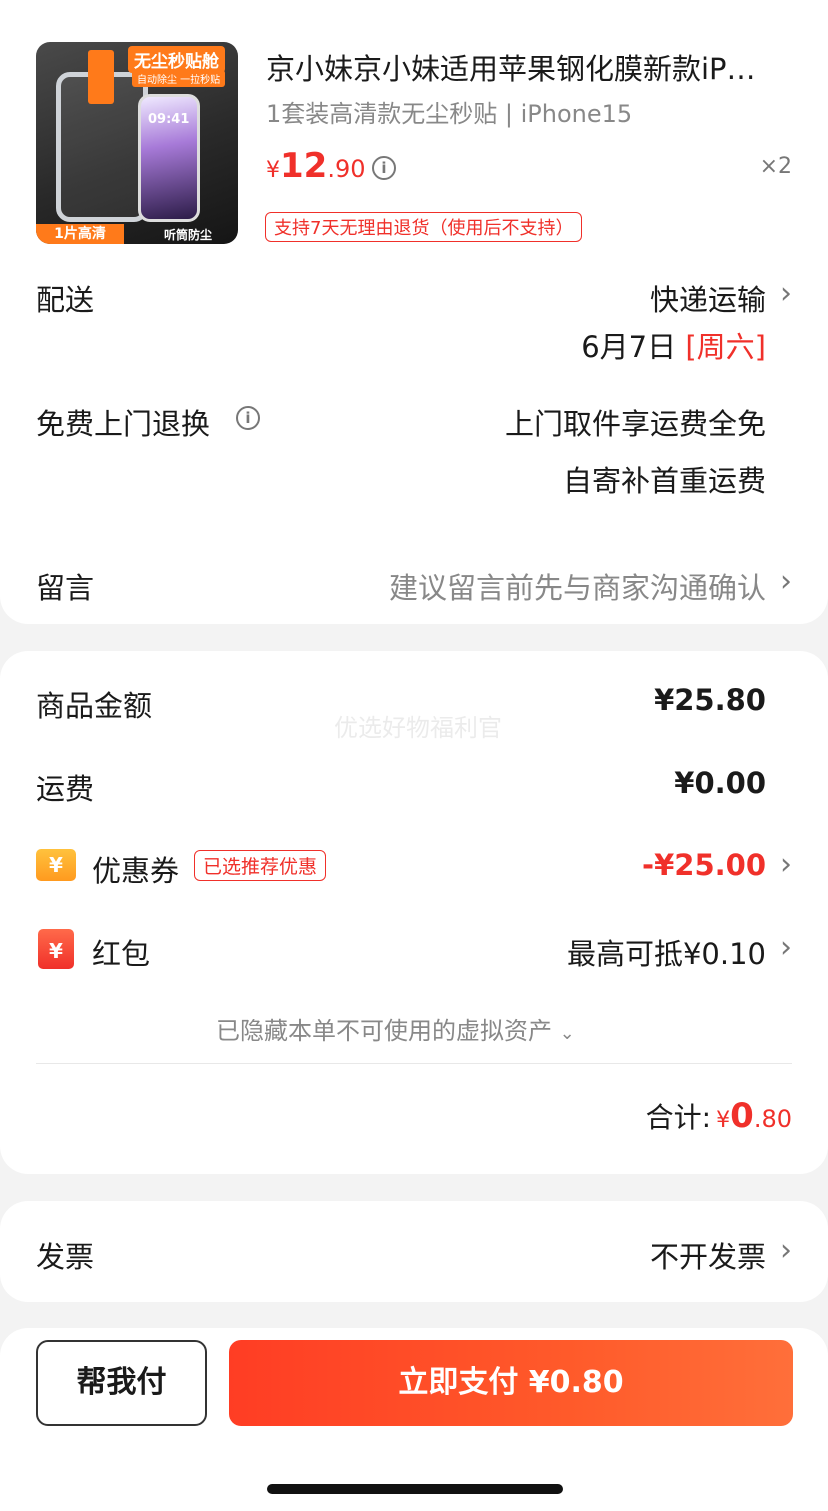  Describe the element at coordinates (678, 1117) in the screenshot. I see `total-label: 合计:` at that location.